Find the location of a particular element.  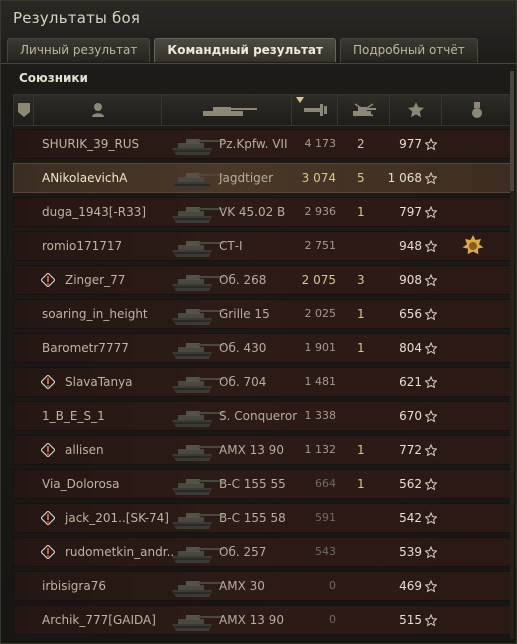

damage-value: 1 901 is located at coordinates (320, 347).